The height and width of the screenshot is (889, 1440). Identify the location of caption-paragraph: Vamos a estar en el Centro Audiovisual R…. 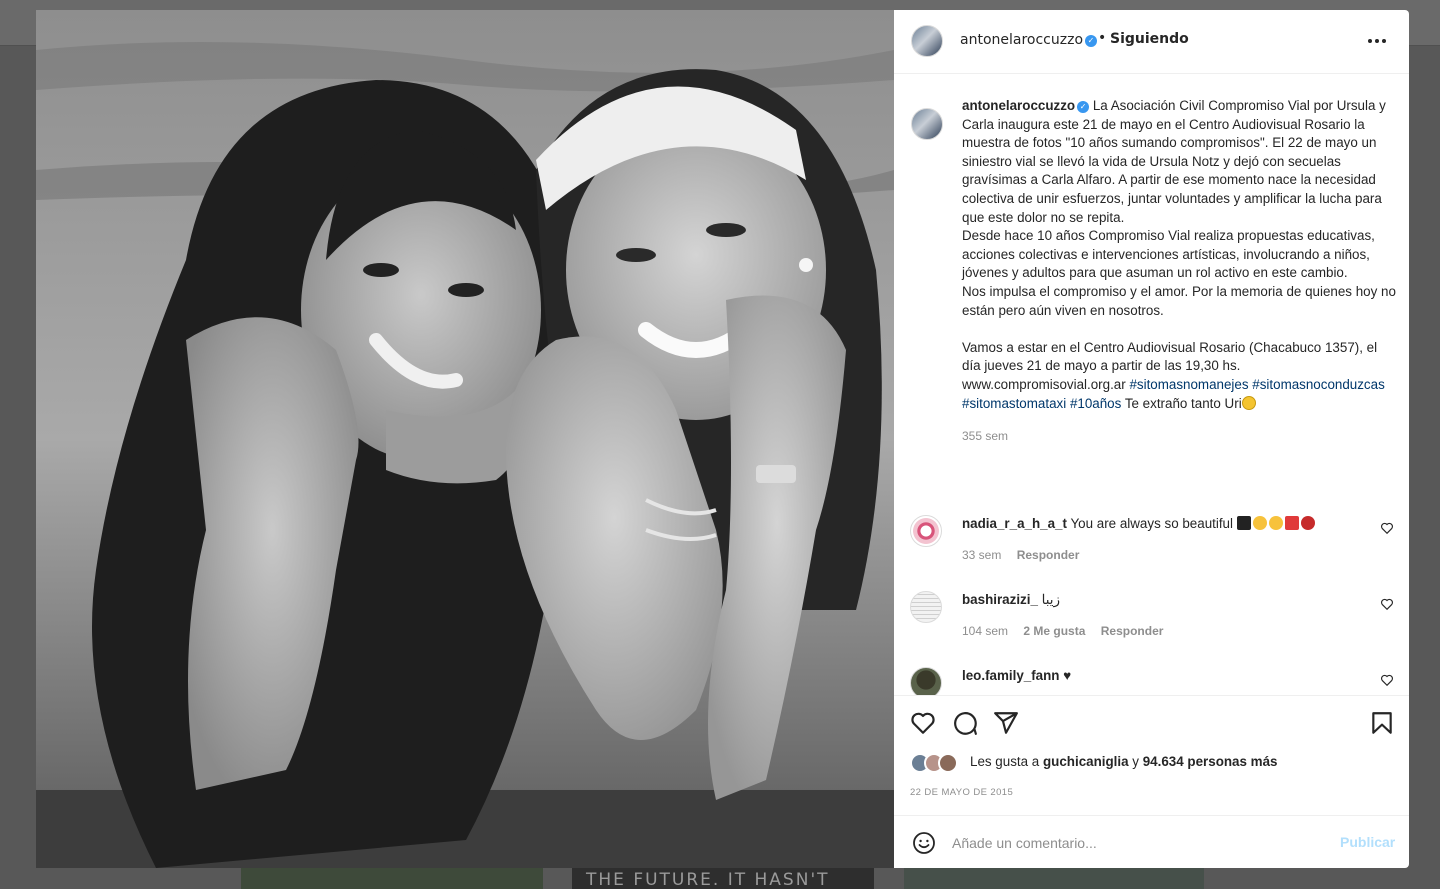
(1170, 356).